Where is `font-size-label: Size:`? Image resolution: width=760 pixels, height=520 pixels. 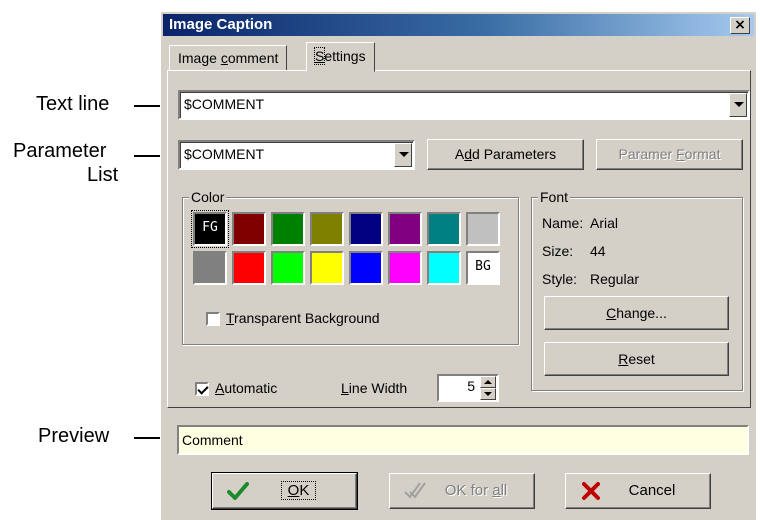 font-size-label: Size: is located at coordinates (558, 251).